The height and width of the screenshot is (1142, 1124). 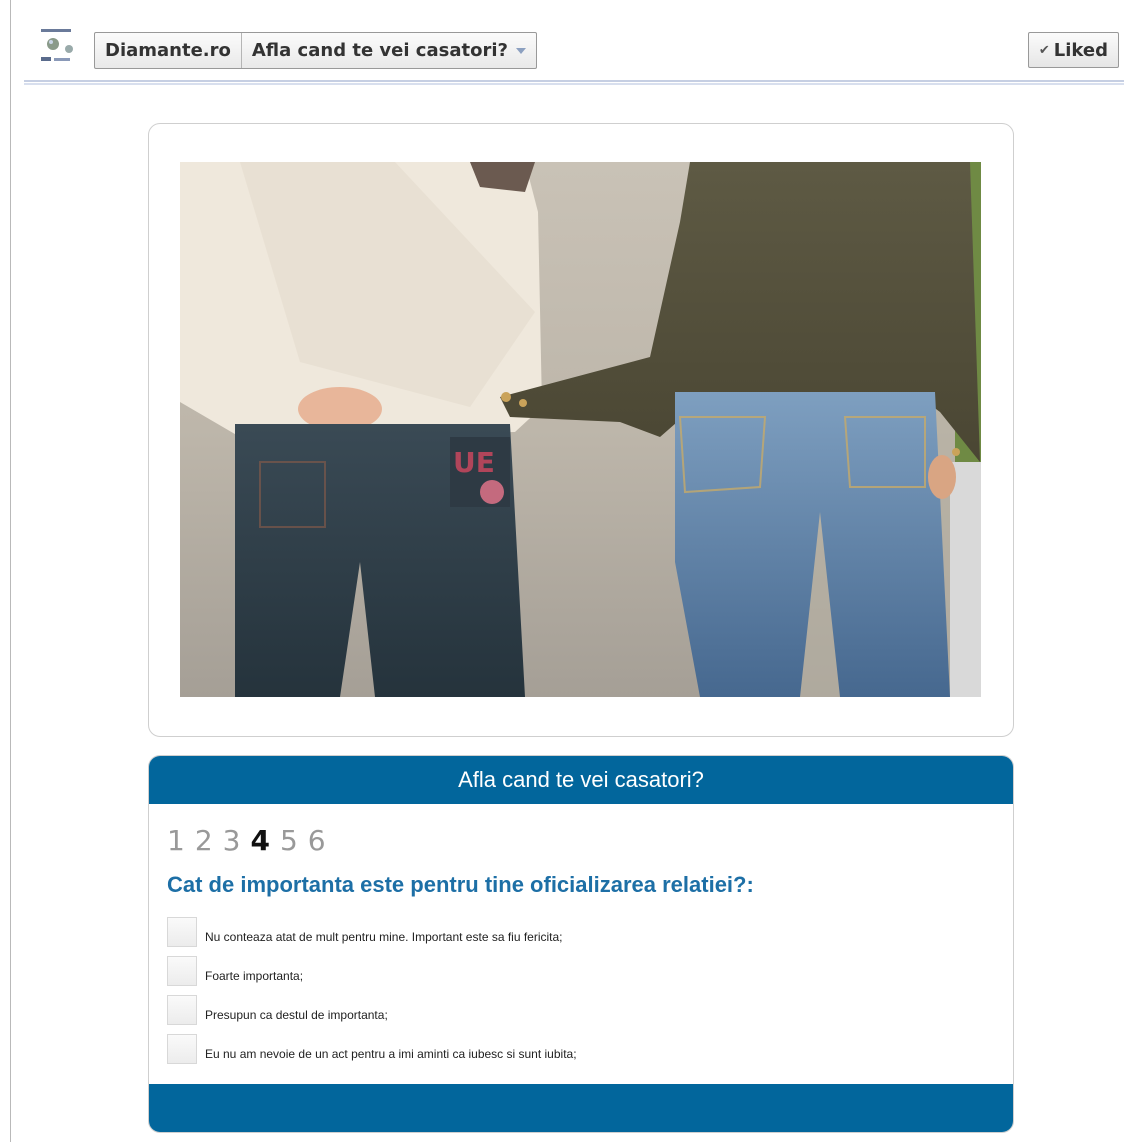 I want to click on answer-label: Presupun ca destul de importanta;, so click(x=296, y=1014).